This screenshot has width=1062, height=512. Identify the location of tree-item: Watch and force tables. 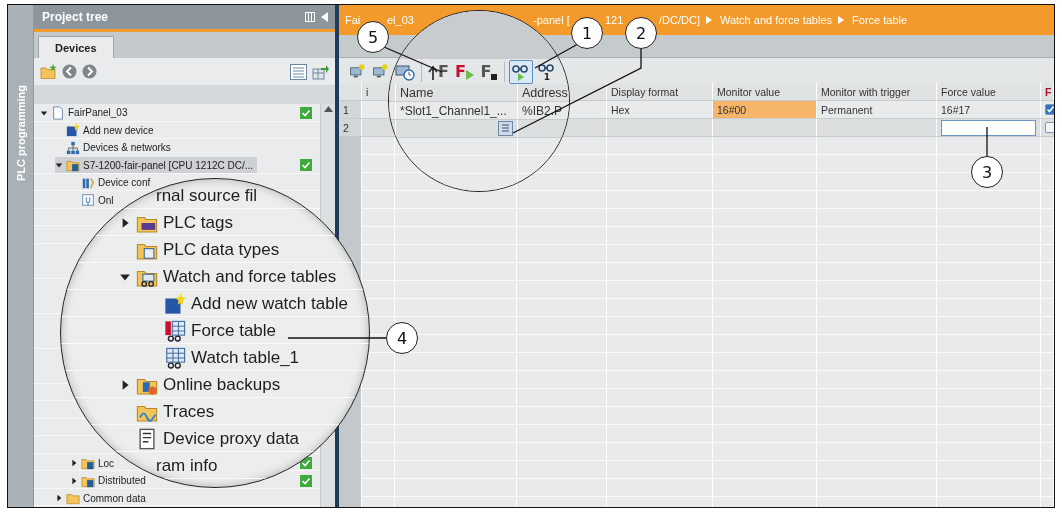
(228, 276).